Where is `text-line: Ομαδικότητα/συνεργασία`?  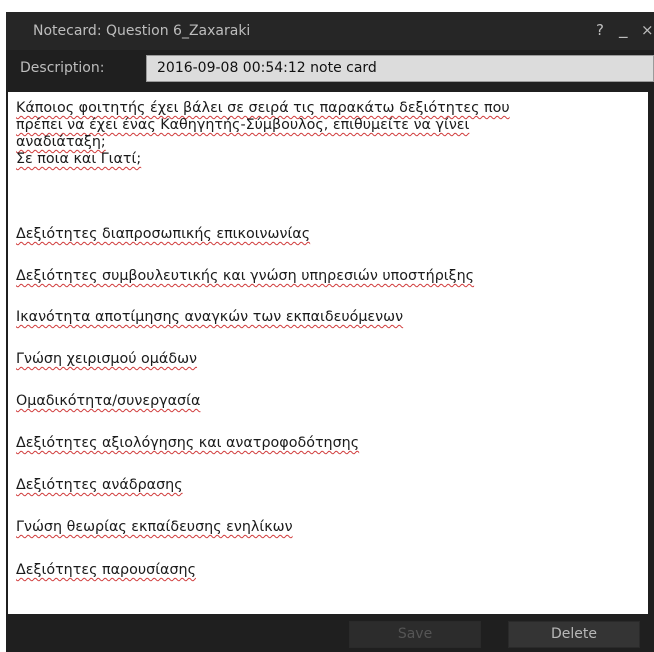 text-line: Ομαδικότητα/συνεργασία is located at coordinates (108, 401).